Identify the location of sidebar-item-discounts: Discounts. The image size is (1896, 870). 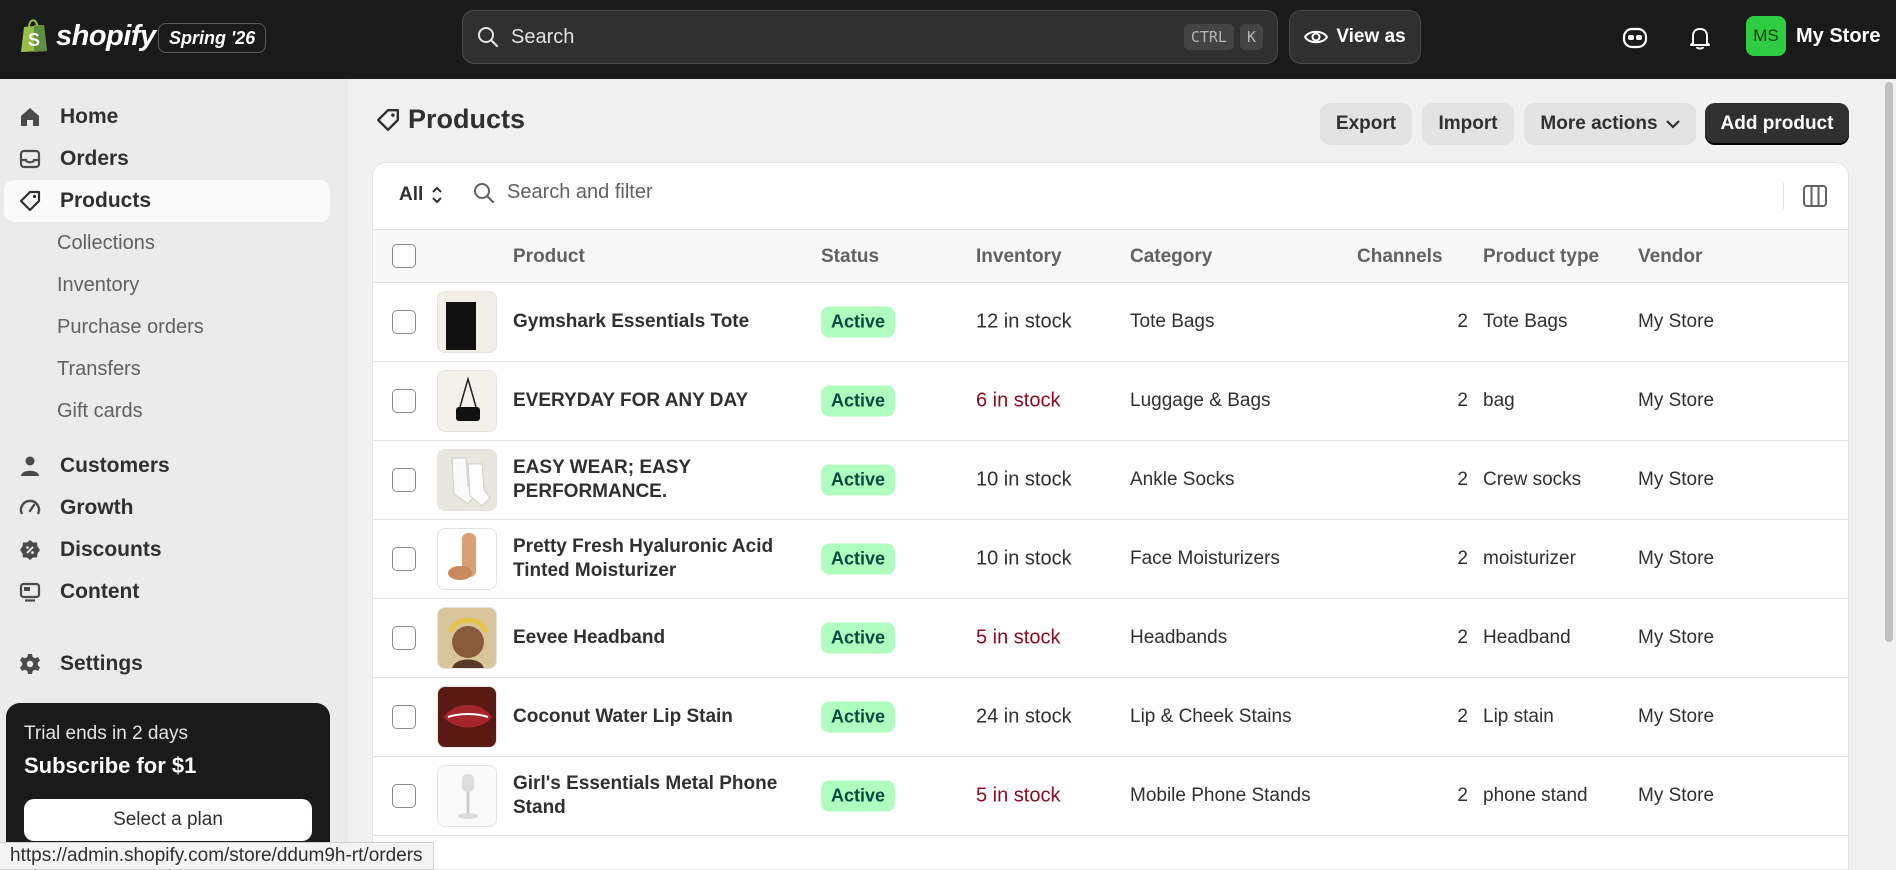
(167, 550).